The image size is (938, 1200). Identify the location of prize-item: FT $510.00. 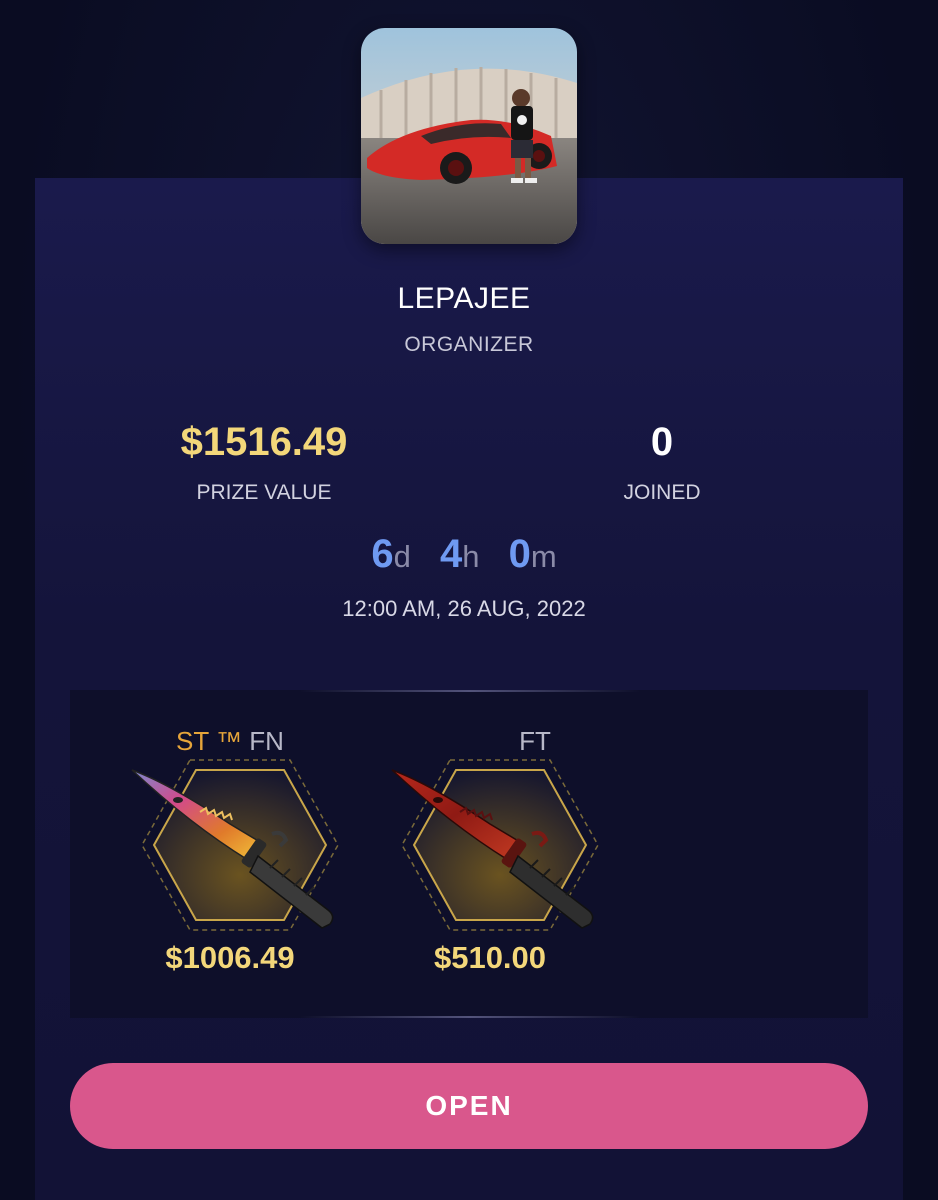
(490, 854).